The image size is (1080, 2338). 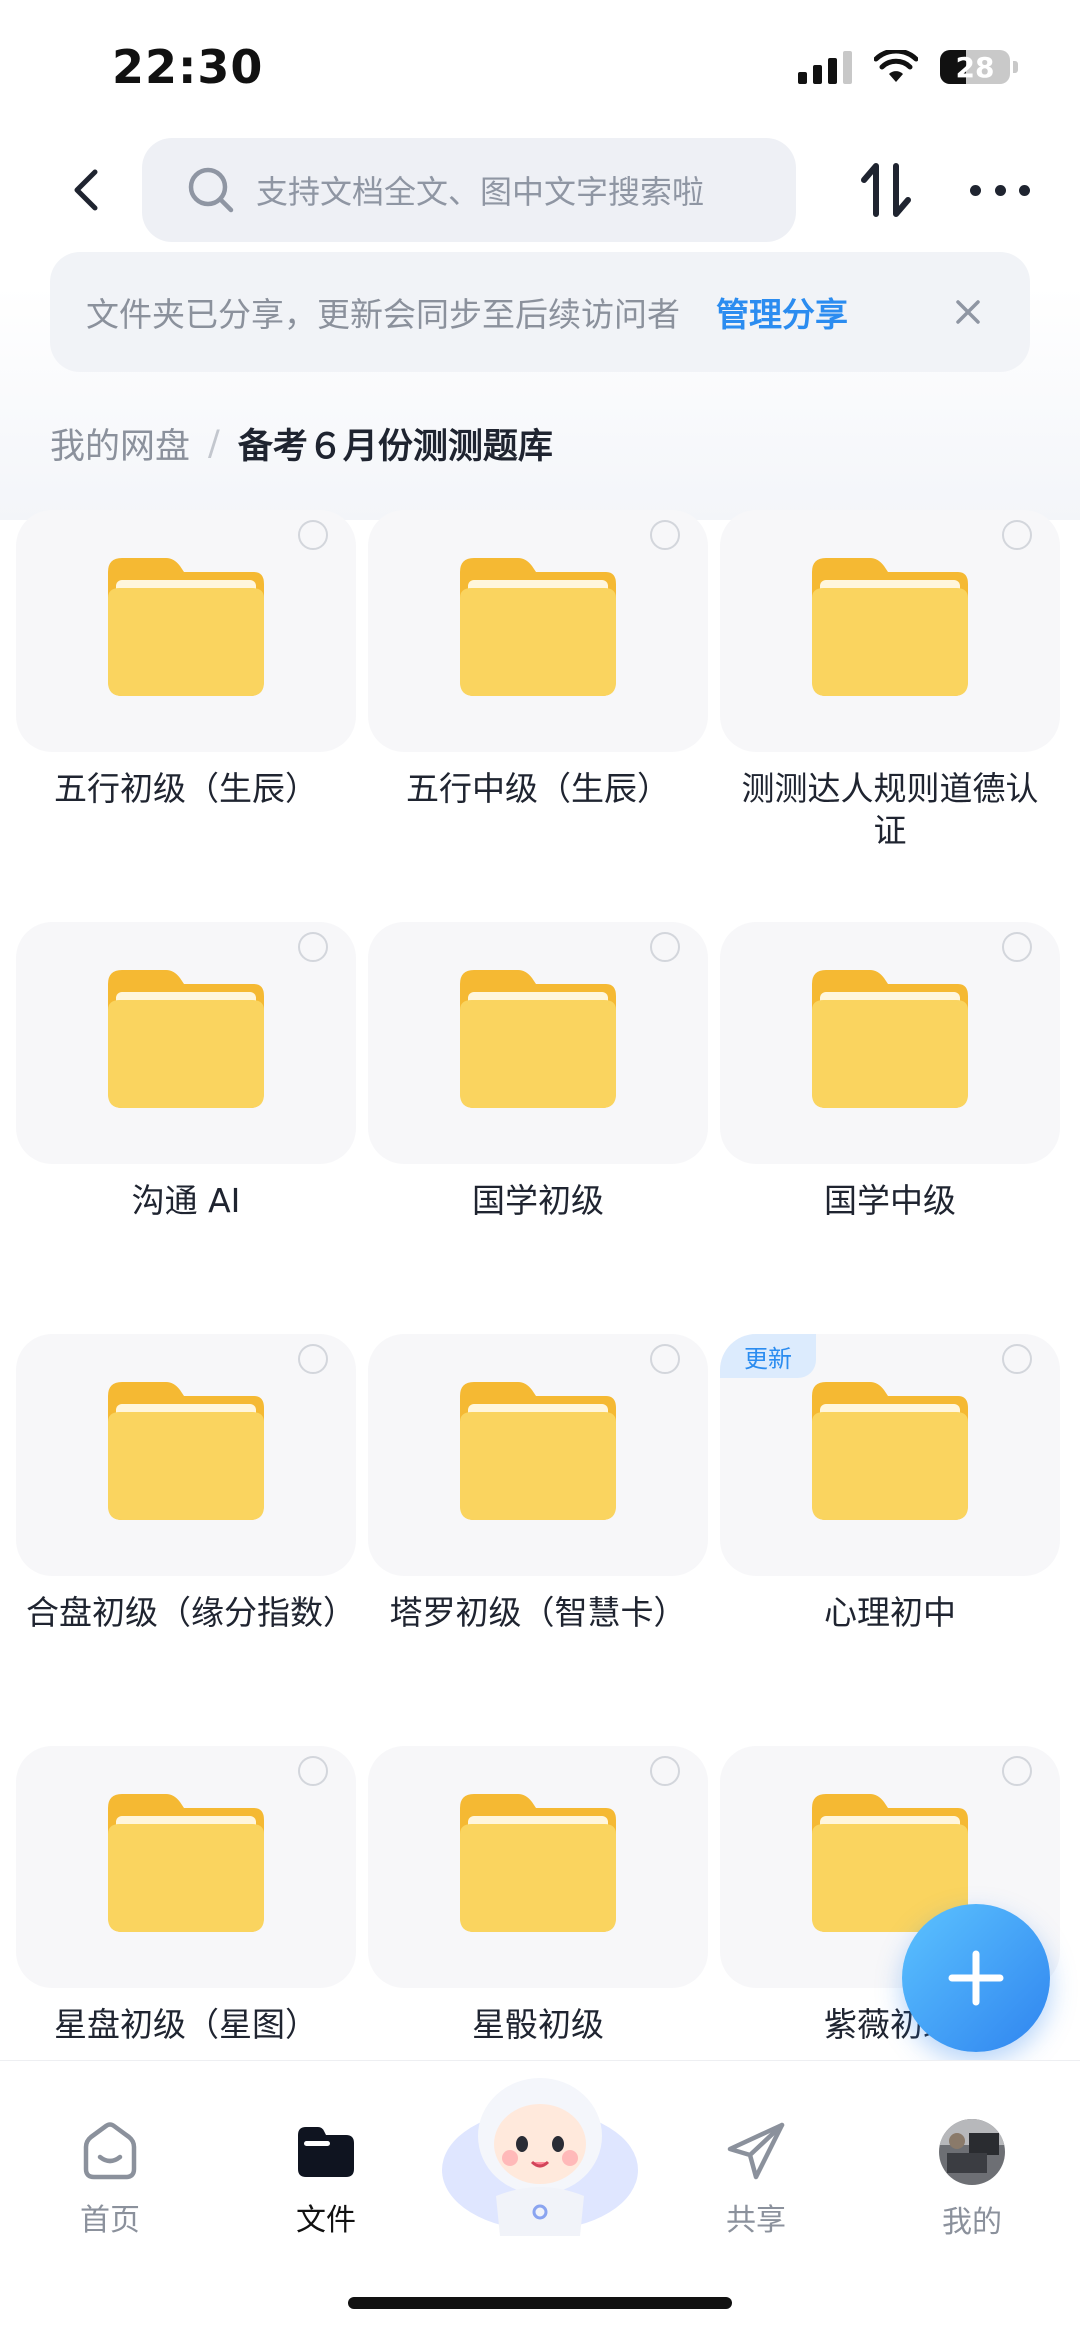 What do you see at coordinates (540, 2151) in the screenshot?
I see `ai-assistant-mascot-icon` at bounding box center [540, 2151].